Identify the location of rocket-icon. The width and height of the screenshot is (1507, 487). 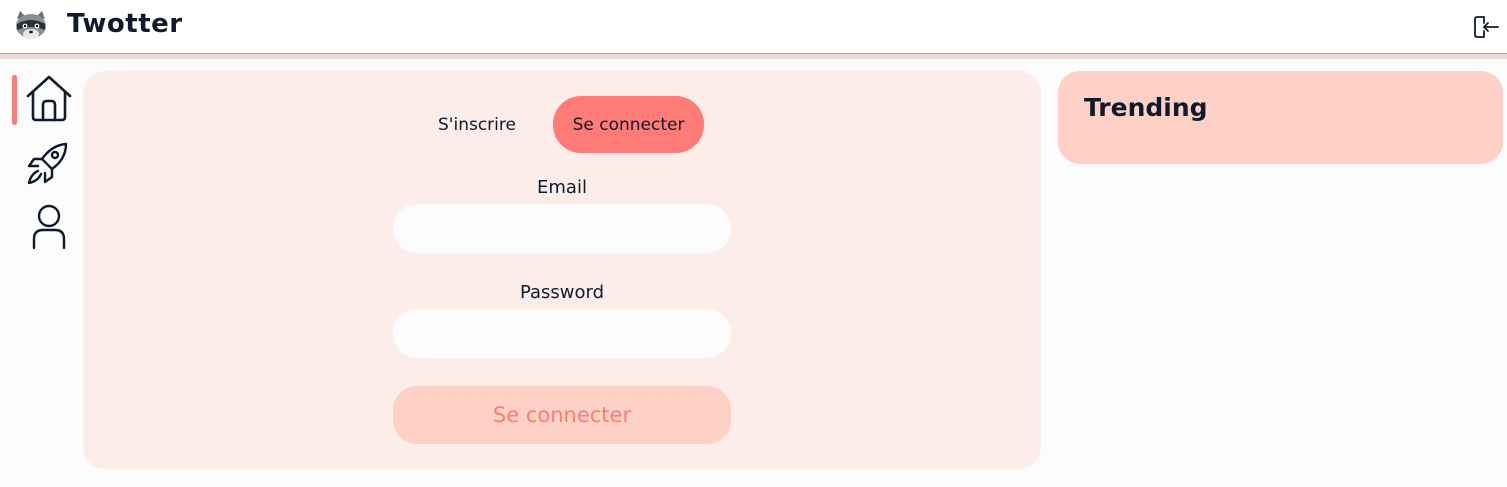
(47, 163).